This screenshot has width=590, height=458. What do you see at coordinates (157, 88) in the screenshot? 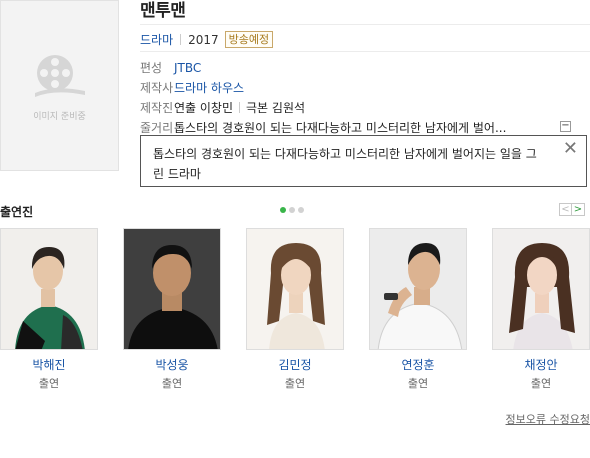
I see `info-label: 제작사` at bounding box center [157, 88].